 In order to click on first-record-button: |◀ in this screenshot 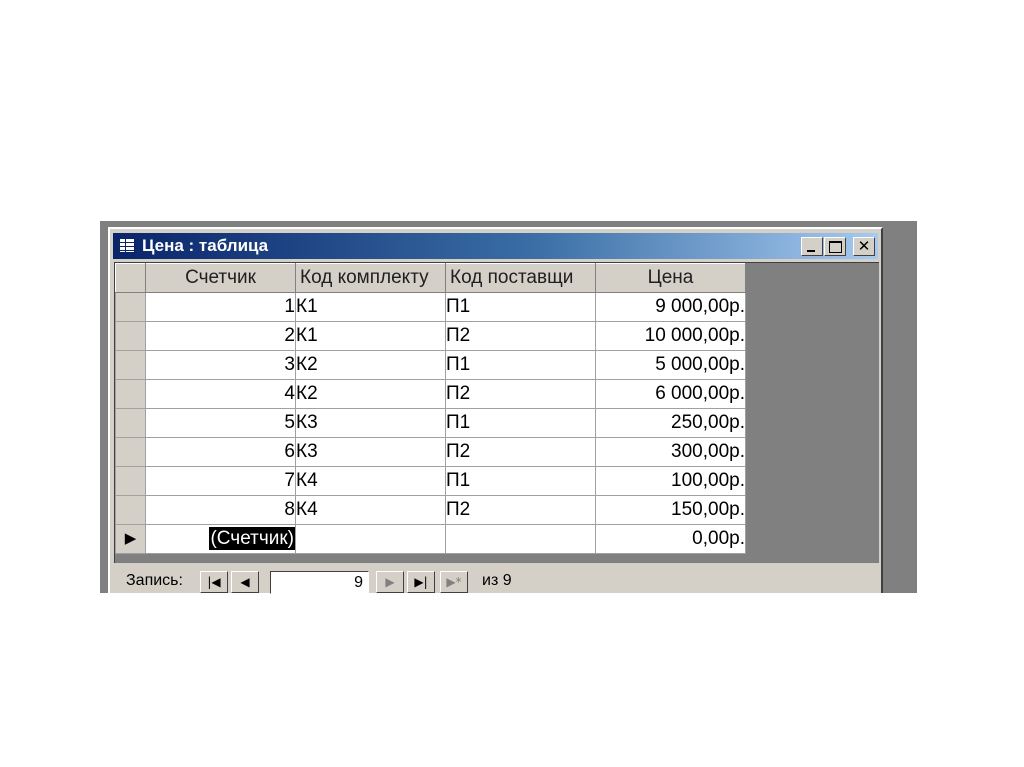, I will do `click(214, 582)`.